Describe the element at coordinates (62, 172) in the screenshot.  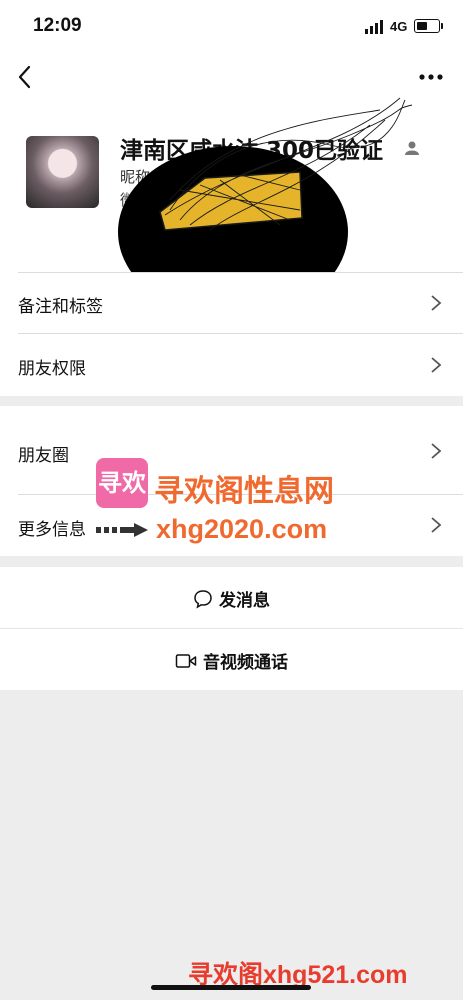
I see `avatar` at that location.